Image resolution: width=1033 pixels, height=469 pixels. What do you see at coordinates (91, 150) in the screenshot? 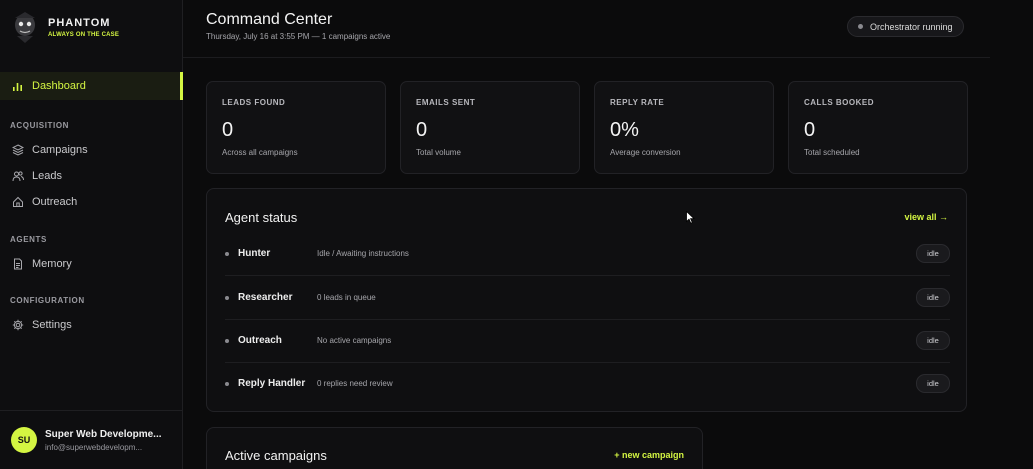
I see `sidebar-item-campaigns: Campaigns` at bounding box center [91, 150].